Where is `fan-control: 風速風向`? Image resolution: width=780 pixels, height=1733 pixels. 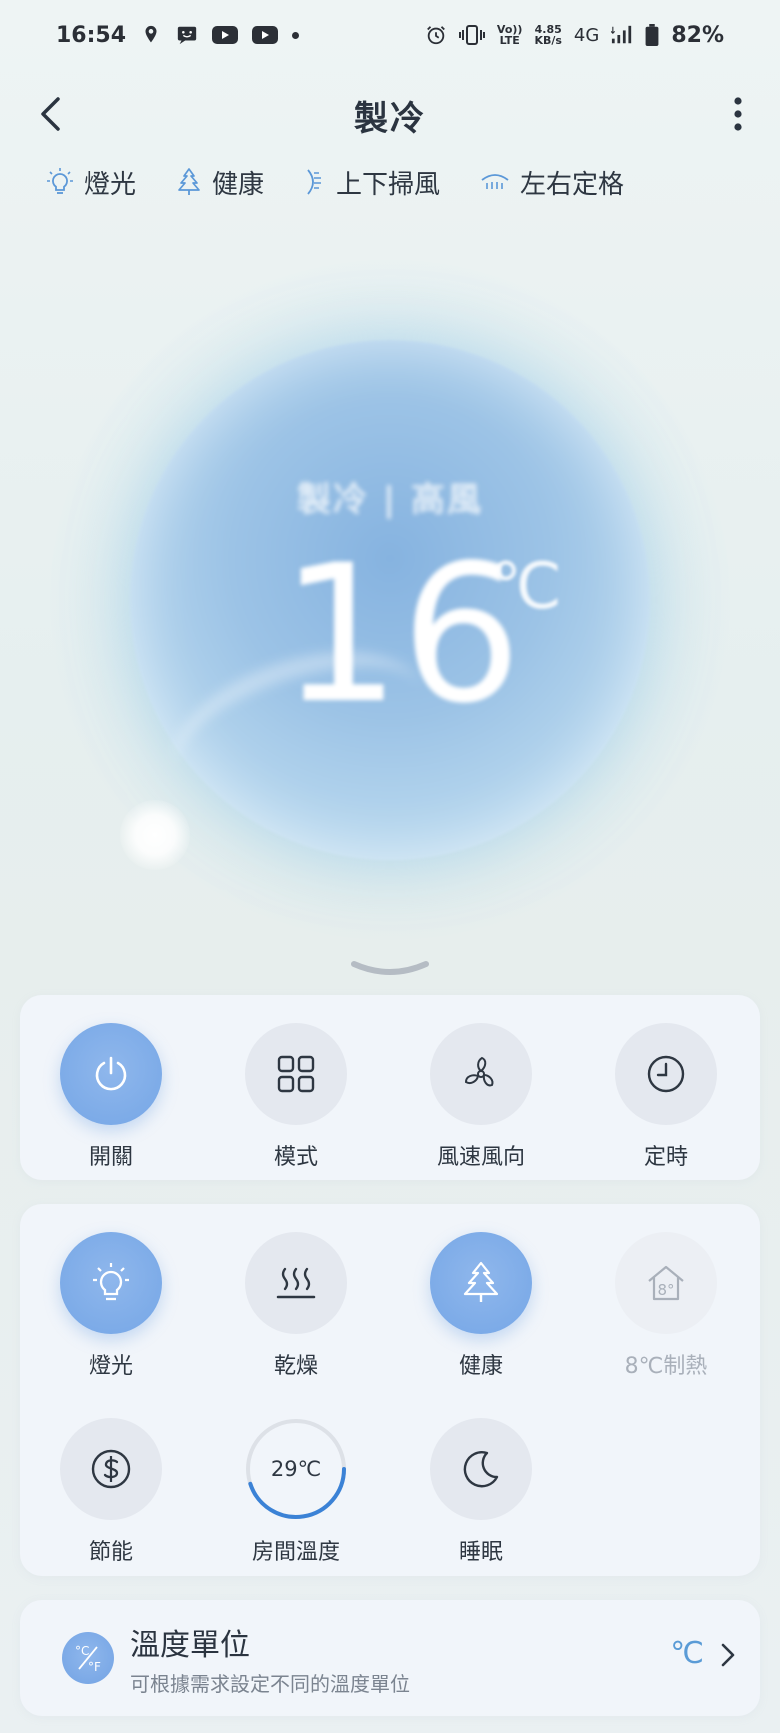
fan-control: 風速風向 is located at coordinates (481, 1097).